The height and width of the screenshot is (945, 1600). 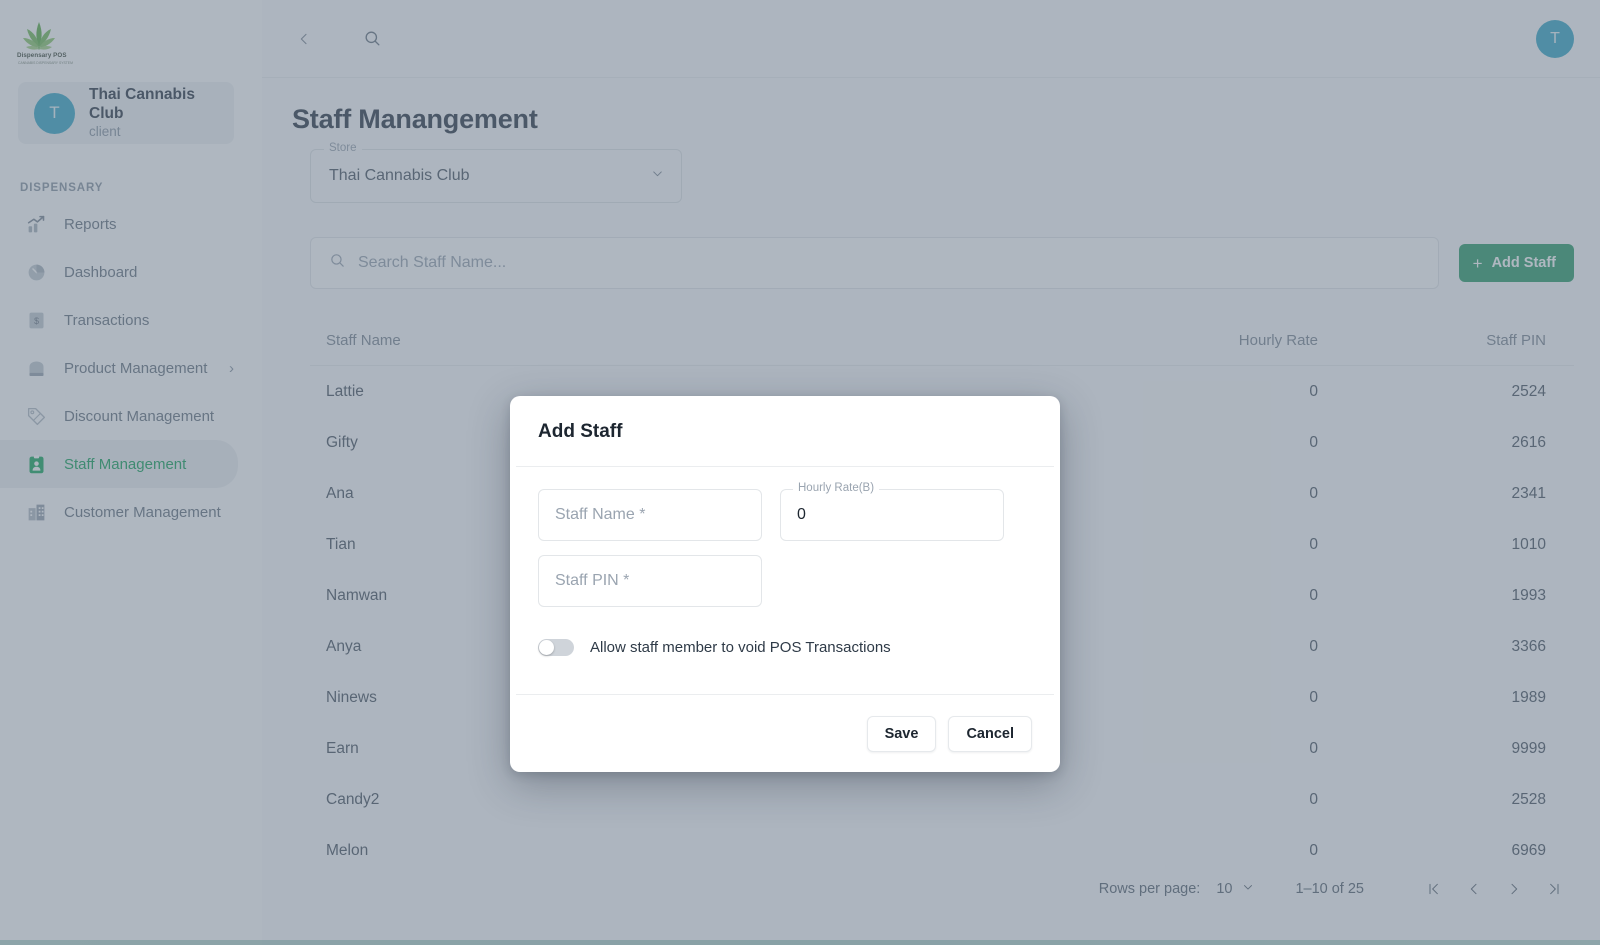 I want to click on cancel-button: Cancel, so click(x=990, y=733).